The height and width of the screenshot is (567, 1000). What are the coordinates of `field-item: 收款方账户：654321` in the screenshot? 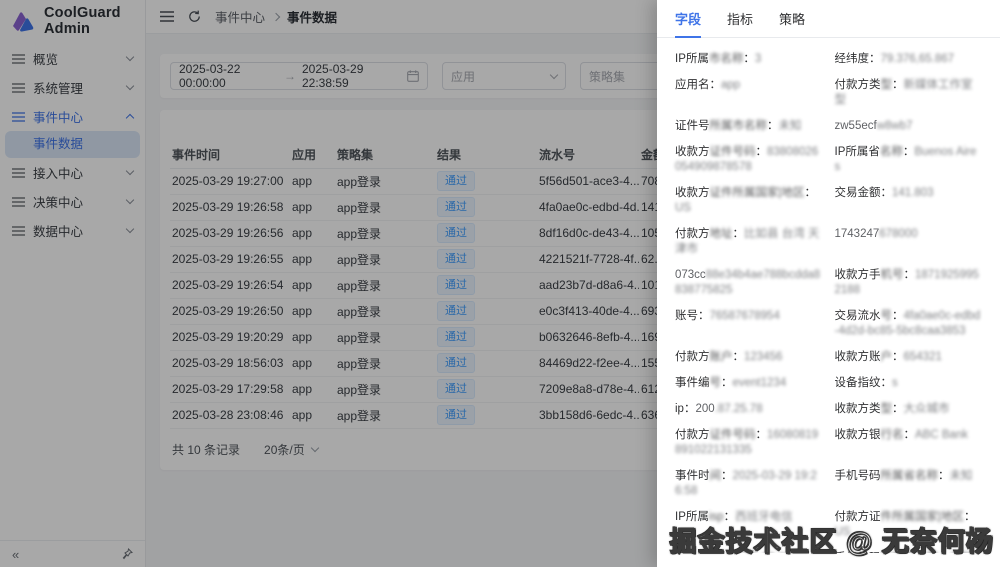 It's located at (909, 357).